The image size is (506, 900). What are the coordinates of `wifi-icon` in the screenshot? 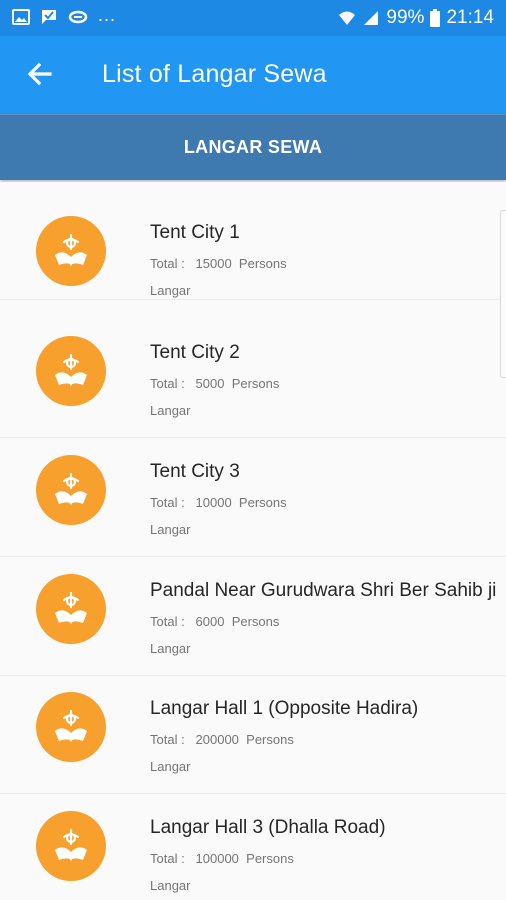 It's located at (347, 18).